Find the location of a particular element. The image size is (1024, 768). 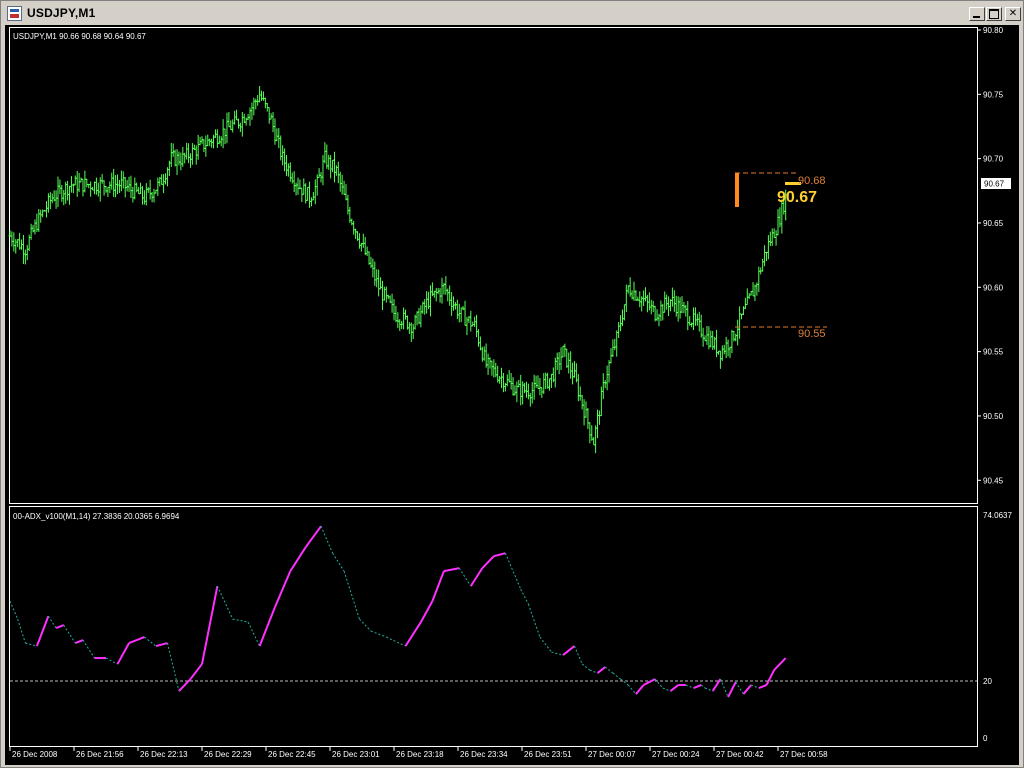

maximize-button is located at coordinates (994, 14).